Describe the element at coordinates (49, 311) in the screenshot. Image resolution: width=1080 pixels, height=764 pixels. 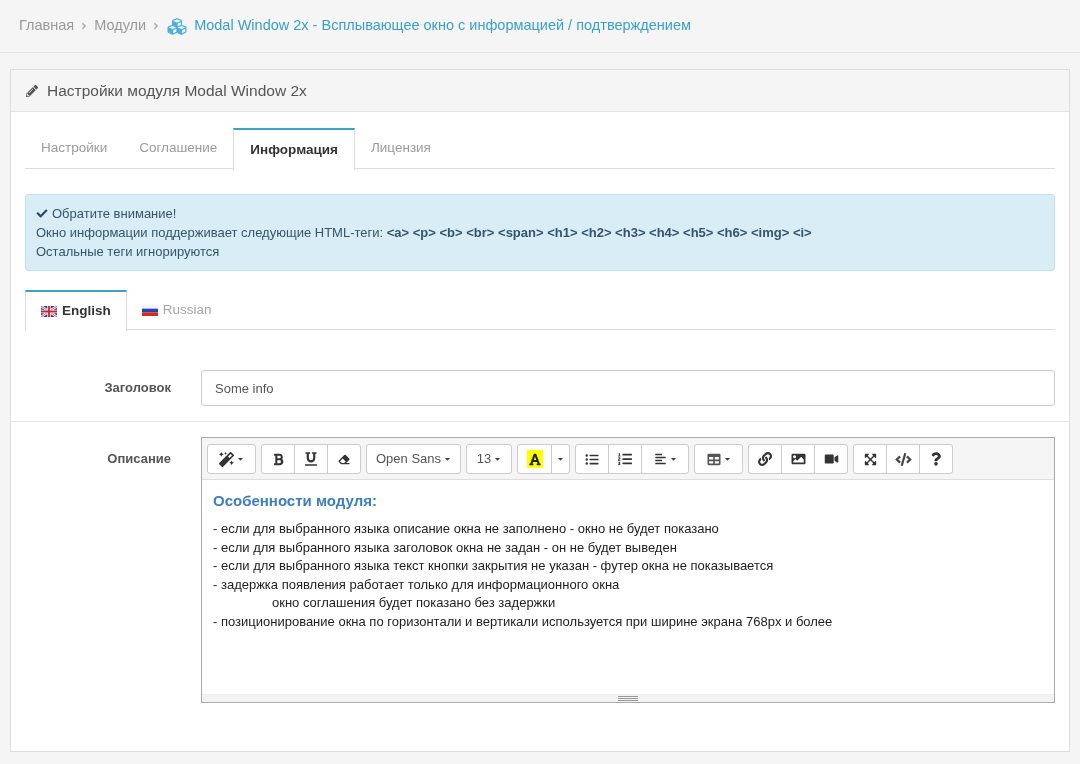
I see `uk-flag-icon` at that location.